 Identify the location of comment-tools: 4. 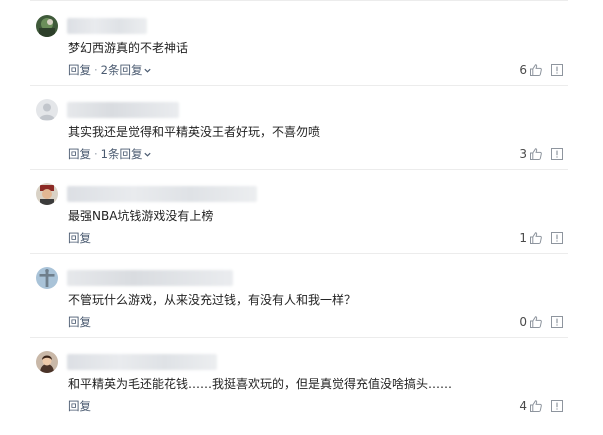
(541, 406).